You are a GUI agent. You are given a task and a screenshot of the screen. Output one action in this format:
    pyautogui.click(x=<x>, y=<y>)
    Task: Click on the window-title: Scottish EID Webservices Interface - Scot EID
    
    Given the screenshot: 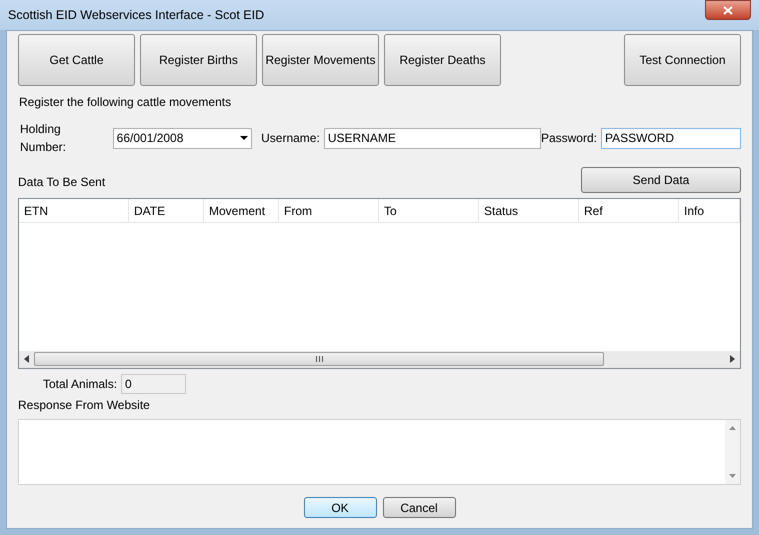 What is the action you would take?
    pyautogui.click(x=136, y=15)
    